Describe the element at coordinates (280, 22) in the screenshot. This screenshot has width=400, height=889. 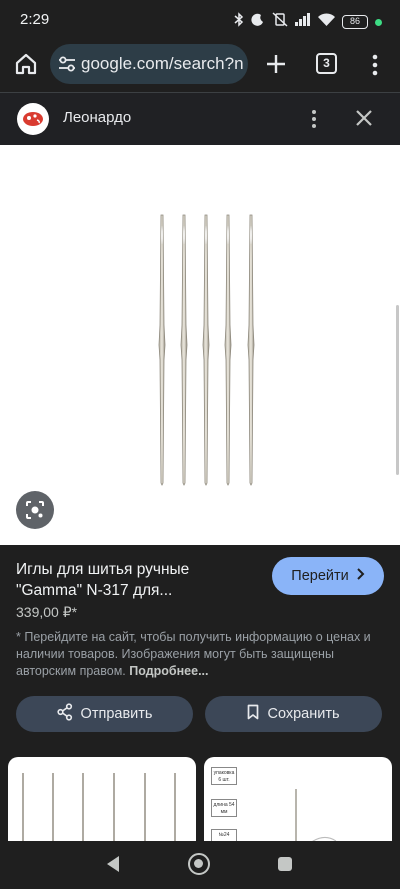
I see `vibrate-off-icon` at that location.